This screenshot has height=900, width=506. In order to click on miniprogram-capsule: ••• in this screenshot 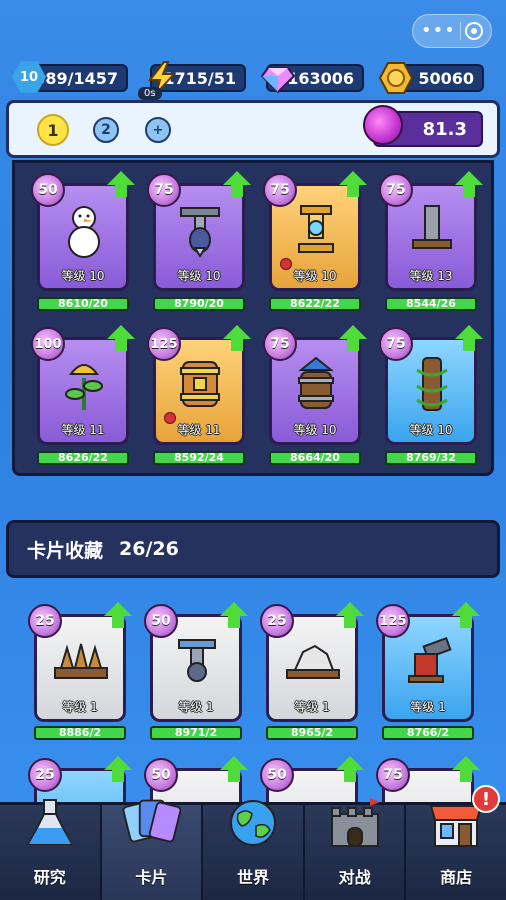, I will do `click(452, 31)`.